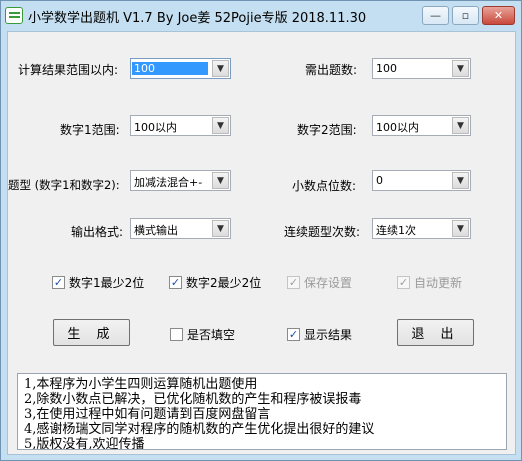 The height and width of the screenshot is (461, 522). I want to click on num2-min2-checkbox: ✓ 数字2最少2位, so click(215, 282).